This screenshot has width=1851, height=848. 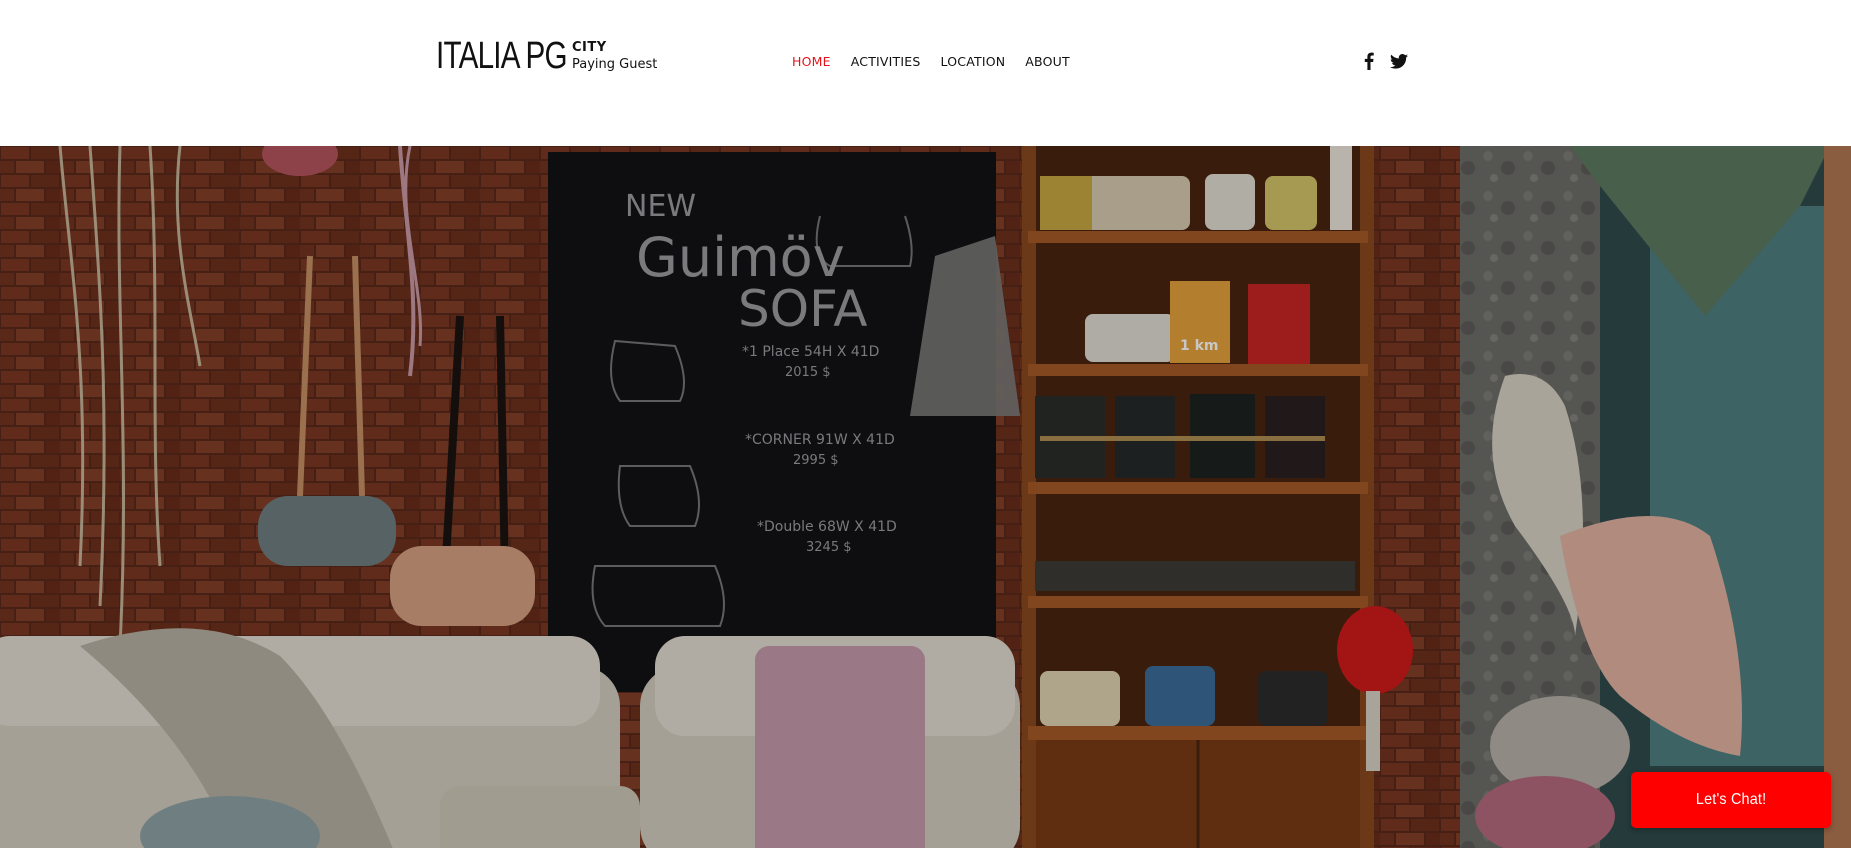 What do you see at coordinates (840, 747) in the screenshot?
I see `pink-throw` at bounding box center [840, 747].